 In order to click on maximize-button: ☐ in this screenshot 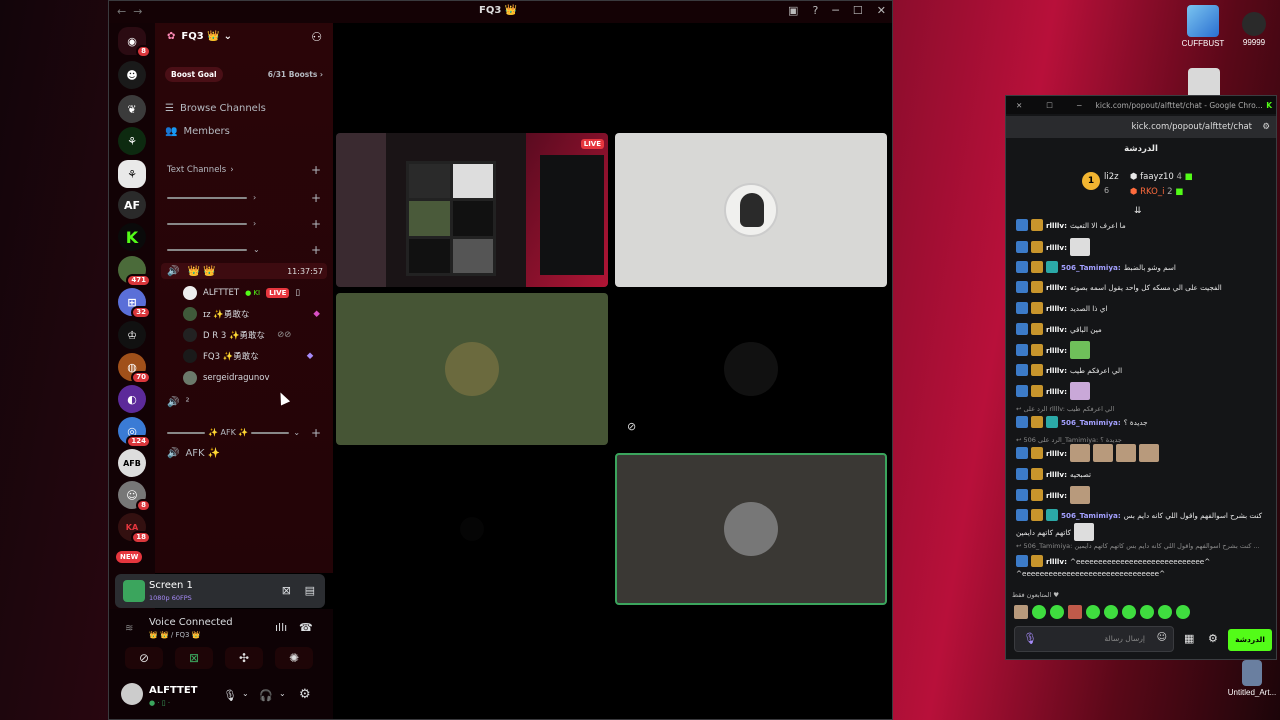, I will do `click(858, 10)`.